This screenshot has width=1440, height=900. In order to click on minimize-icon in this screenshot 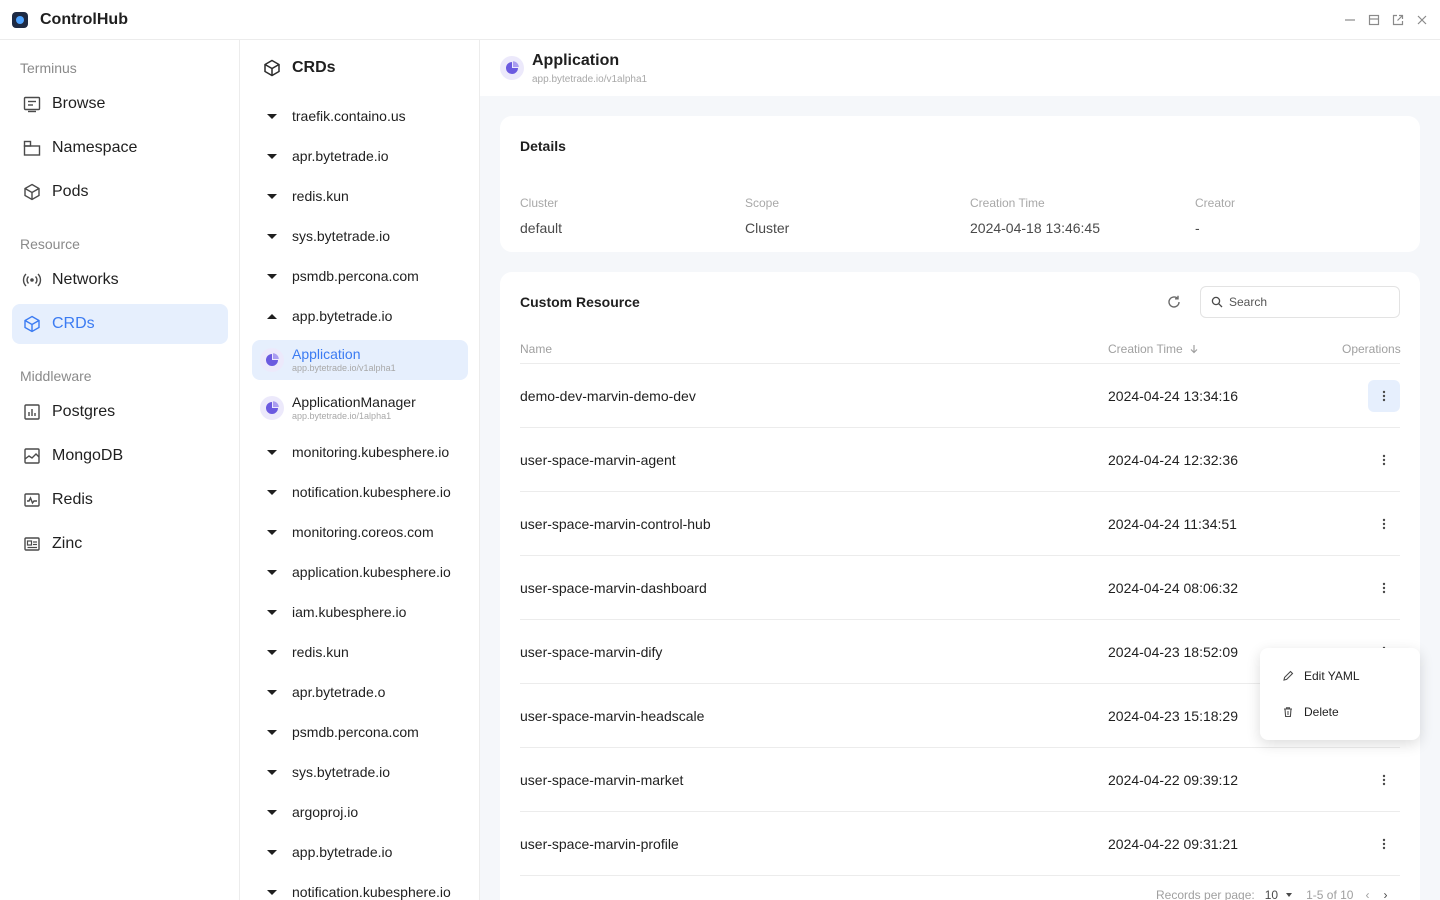, I will do `click(1350, 20)`.